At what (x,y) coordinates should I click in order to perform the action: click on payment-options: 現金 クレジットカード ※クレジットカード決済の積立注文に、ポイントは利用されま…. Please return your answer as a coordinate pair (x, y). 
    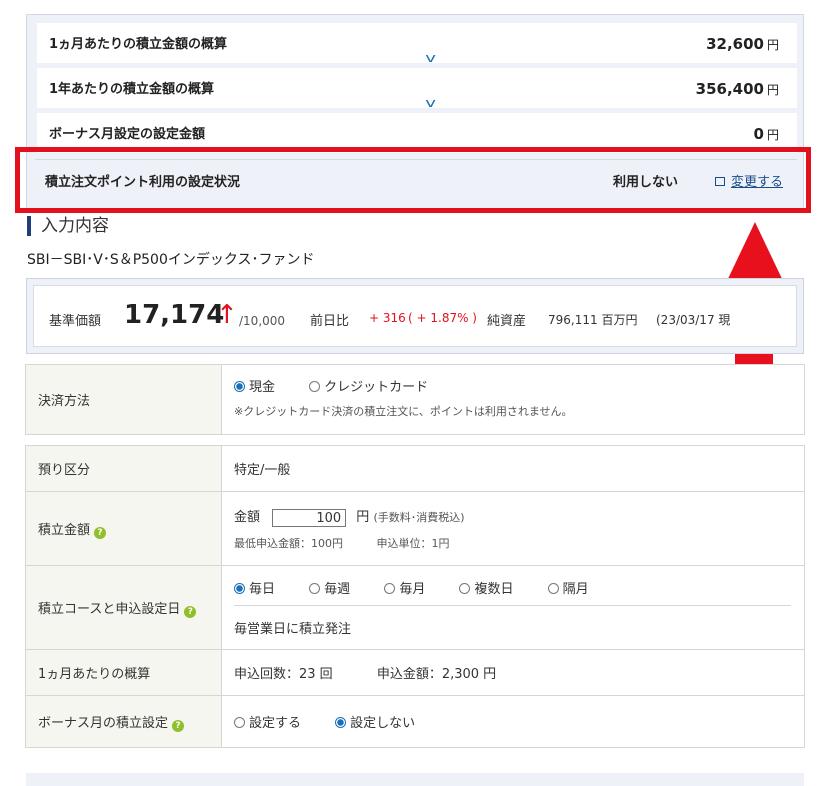
    Looking at the image, I should click on (513, 399).